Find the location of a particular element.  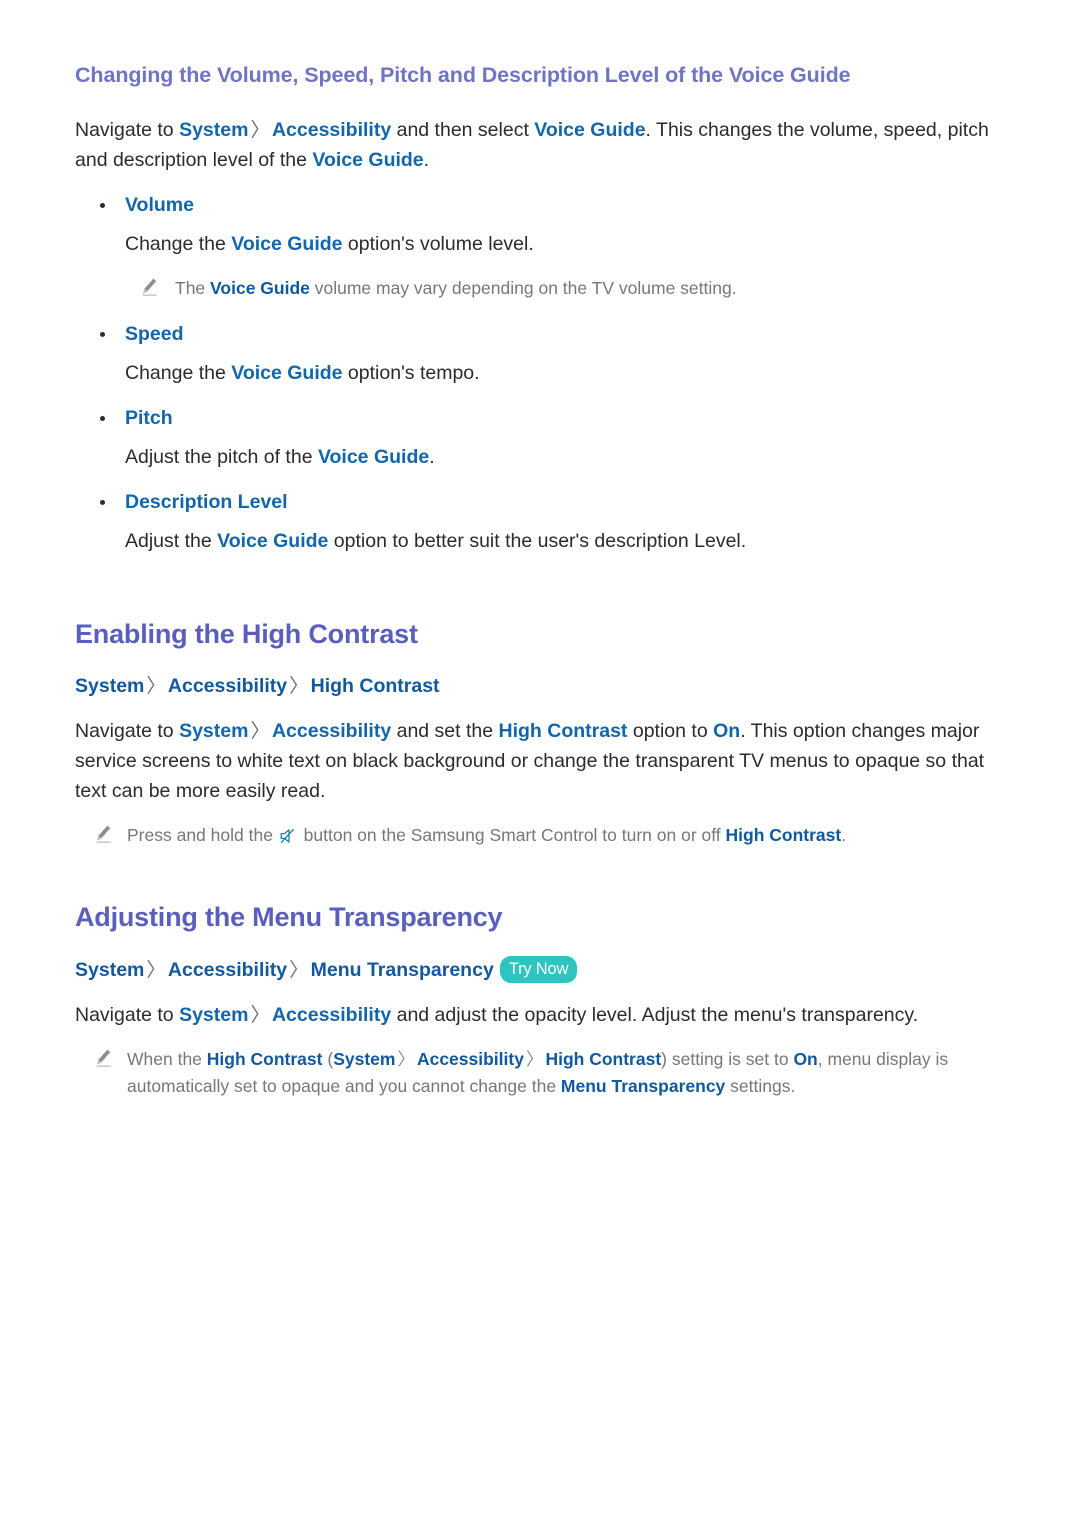

text-fragment: option's volume level. is located at coordinates (438, 243).